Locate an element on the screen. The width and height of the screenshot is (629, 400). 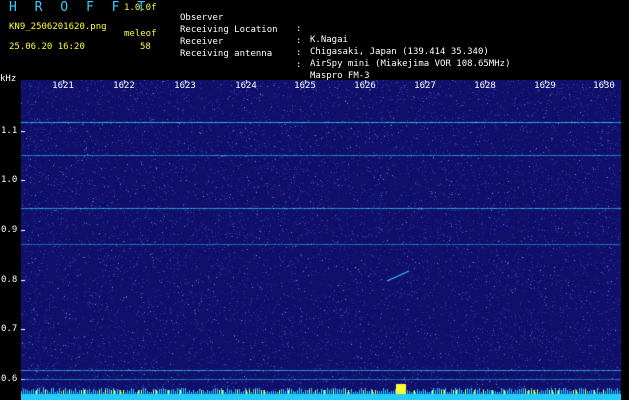
info-row-antenna: Receiving antenna : Maspro FM-3 is located at coordinates (275, 59).